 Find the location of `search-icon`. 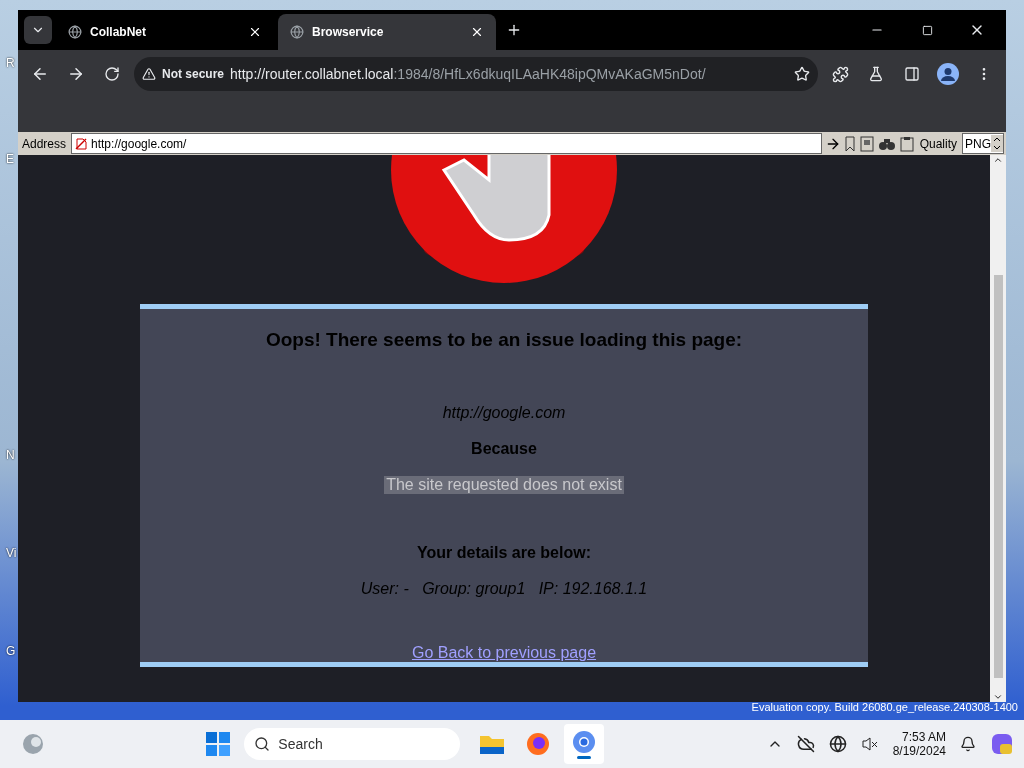

search-icon is located at coordinates (262, 744).